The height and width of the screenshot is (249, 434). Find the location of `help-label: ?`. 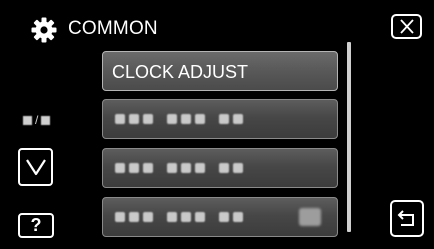

help-label: ? is located at coordinates (36, 225).